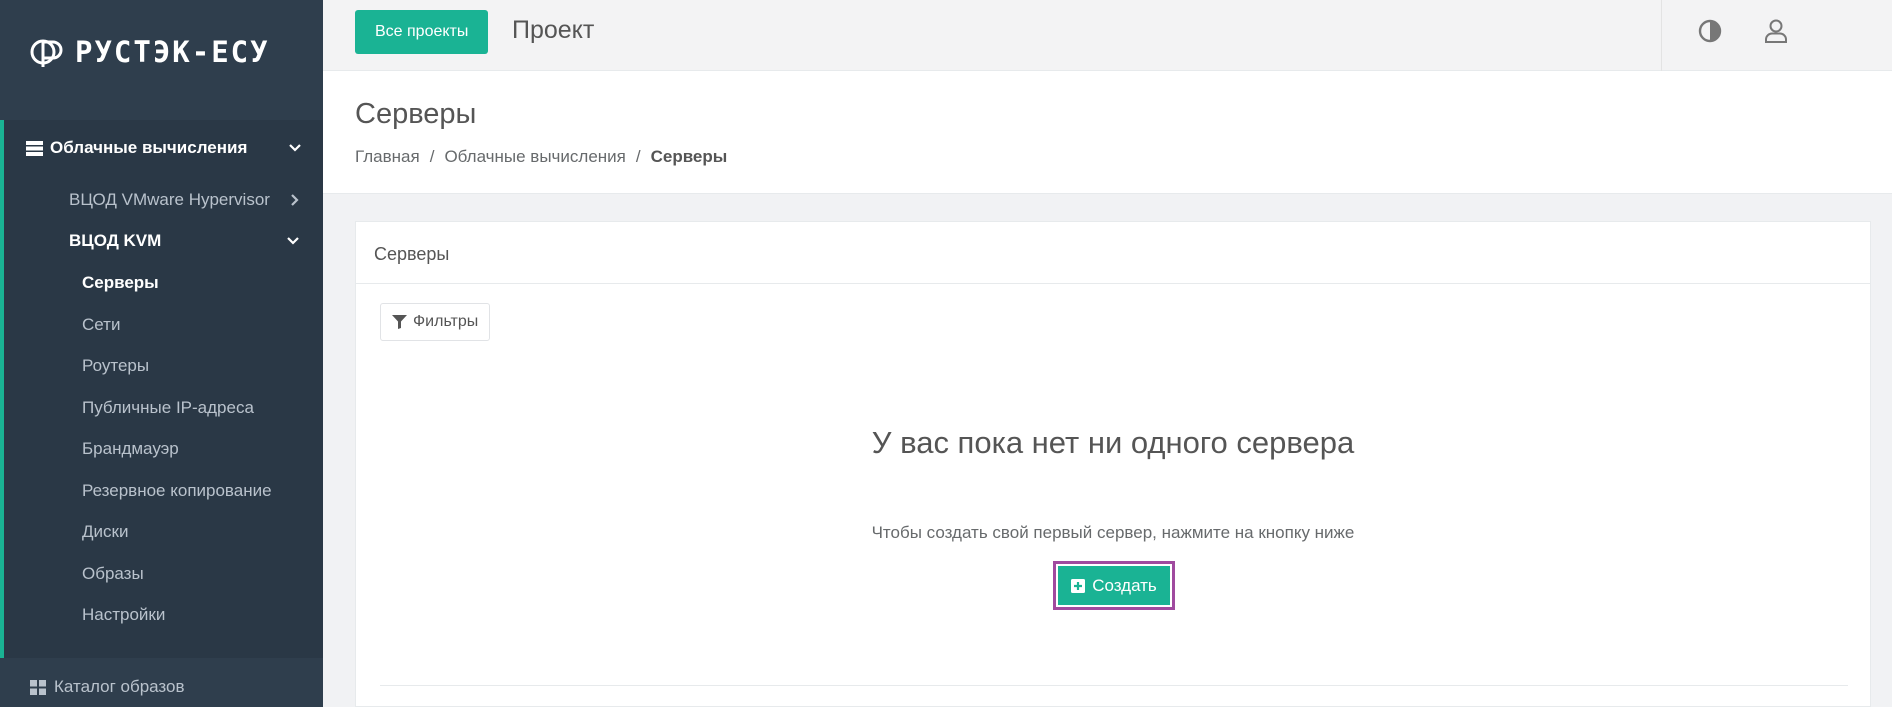 This screenshot has height=707, width=1892. What do you see at coordinates (1113, 253) in the screenshot?
I see `panel-header: Серверы` at bounding box center [1113, 253].